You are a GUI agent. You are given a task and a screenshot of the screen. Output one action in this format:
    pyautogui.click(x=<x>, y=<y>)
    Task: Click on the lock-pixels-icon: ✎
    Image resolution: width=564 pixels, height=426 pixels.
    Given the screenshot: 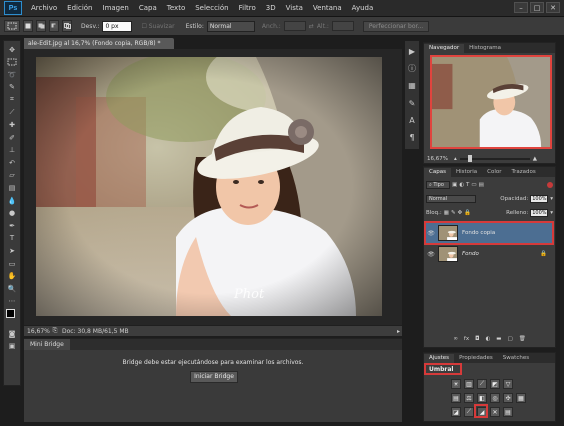 What is the action you would take?
    pyautogui.click(x=453, y=213)
    